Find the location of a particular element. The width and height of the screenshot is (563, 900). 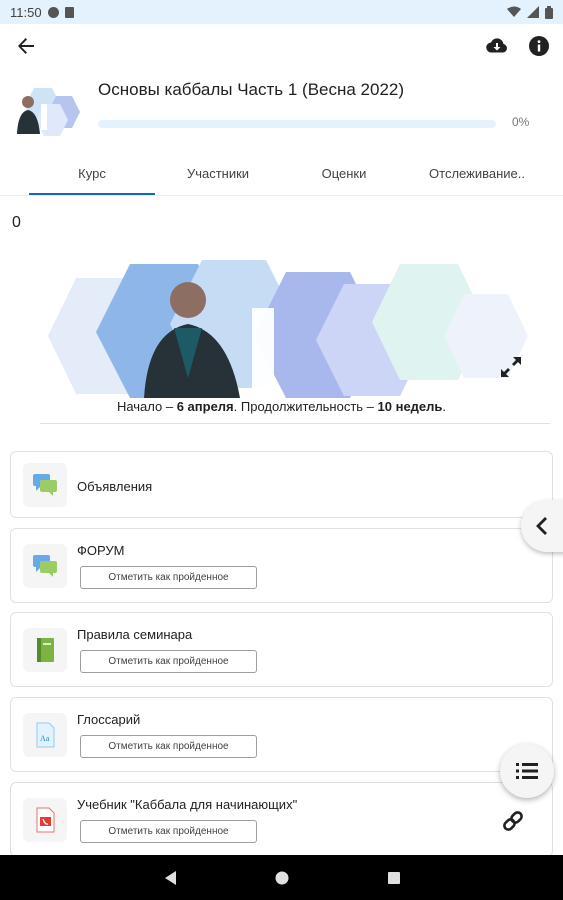

divider is located at coordinates (295, 423).